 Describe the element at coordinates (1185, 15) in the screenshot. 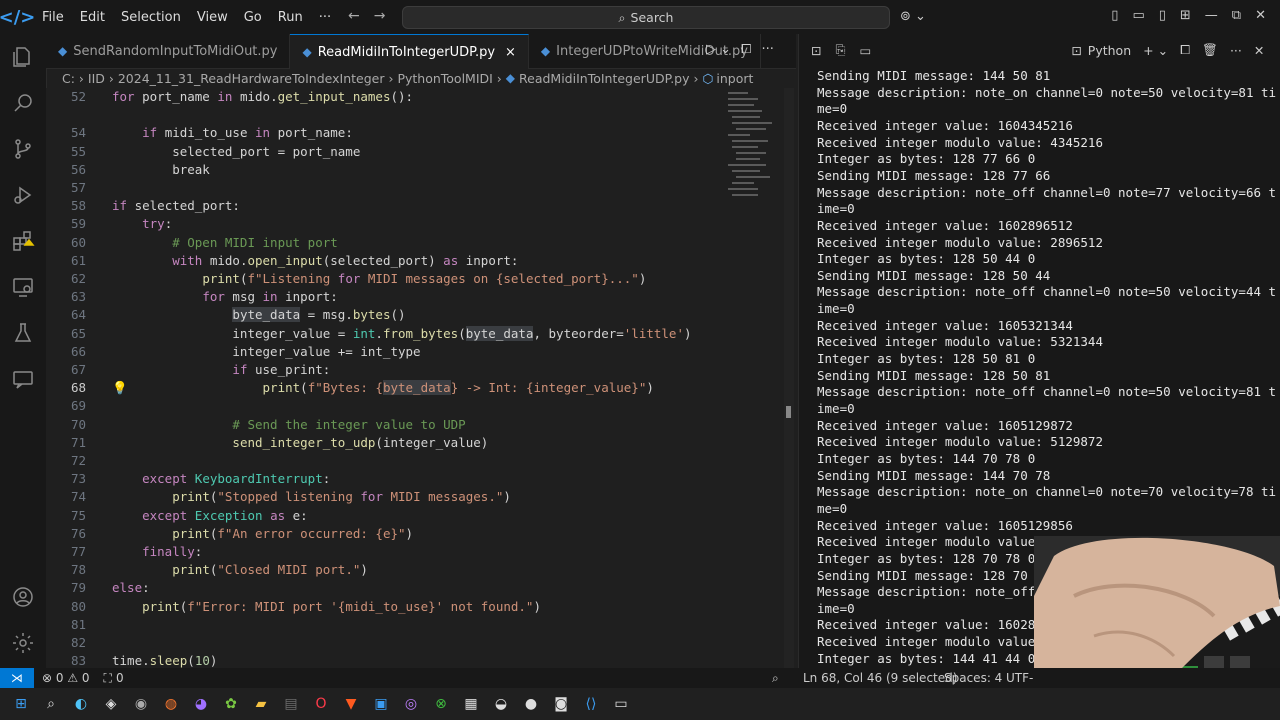

I see `customize-layout-icon: ⊞` at that location.